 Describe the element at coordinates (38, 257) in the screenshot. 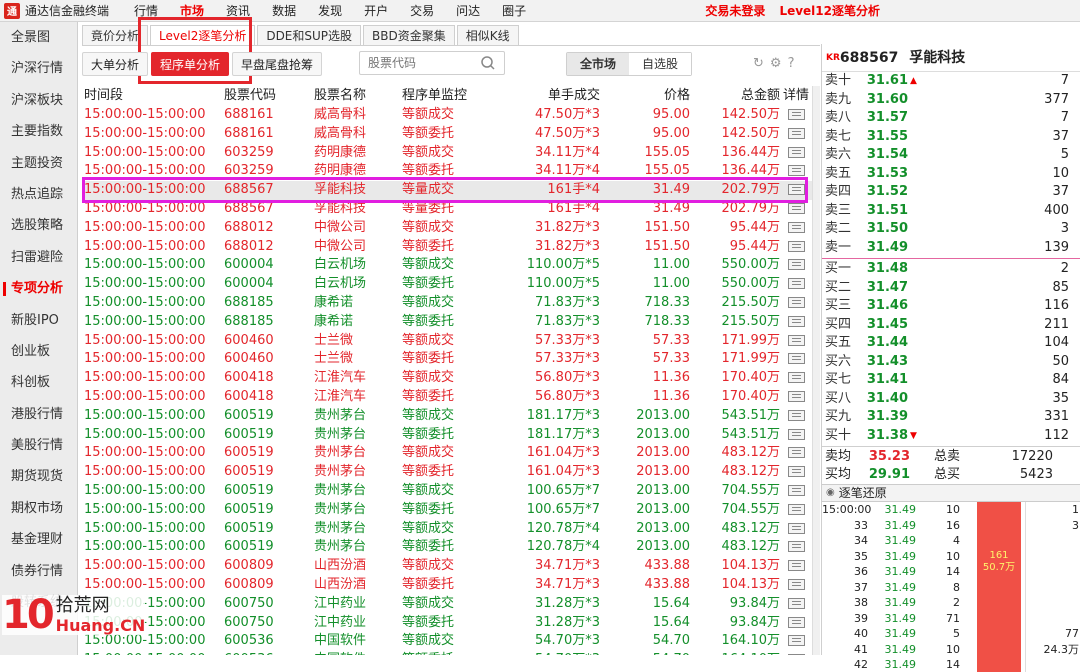

I see `sidebar-item-7: 扫雷避险` at that location.